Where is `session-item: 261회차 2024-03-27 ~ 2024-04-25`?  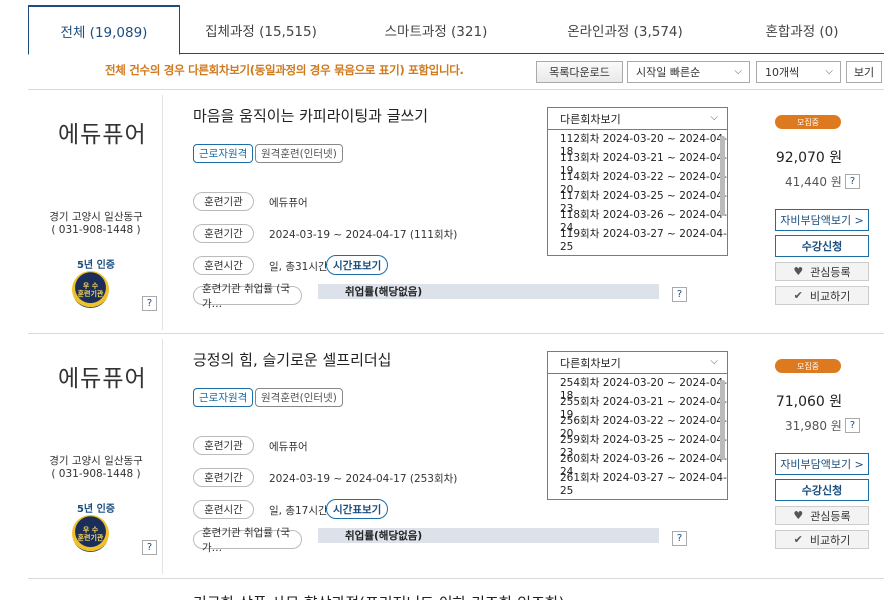 session-item: 261회차 2024-03-27 ~ 2024-04-25 is located at coordinates (643, 484).